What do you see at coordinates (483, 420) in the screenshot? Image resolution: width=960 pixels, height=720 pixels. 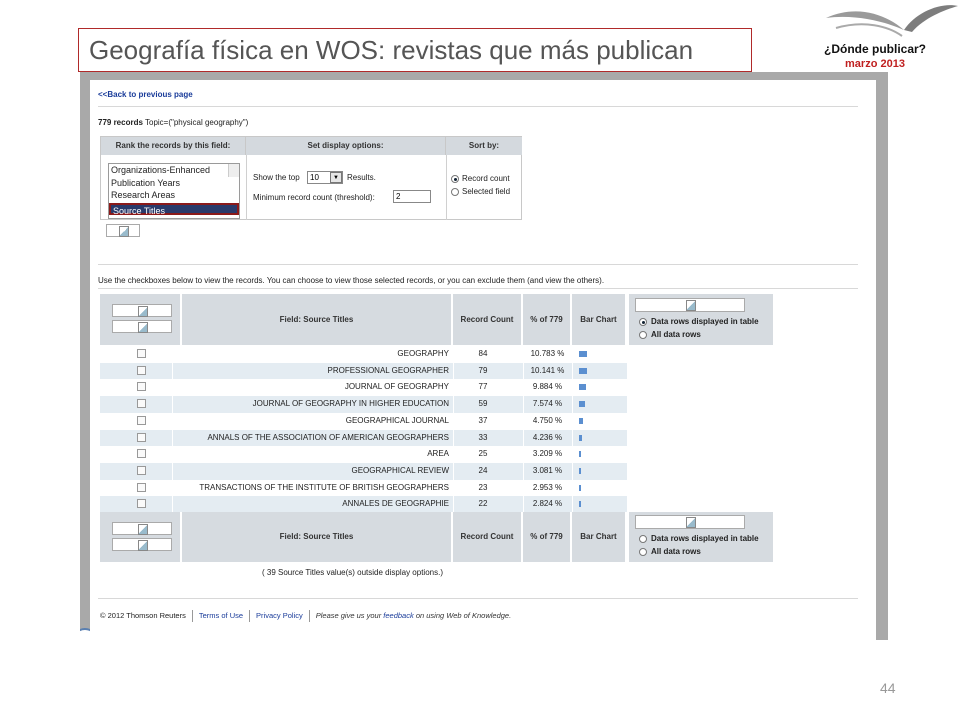 I see `record-count: 37` at bounding box center [483, 420].